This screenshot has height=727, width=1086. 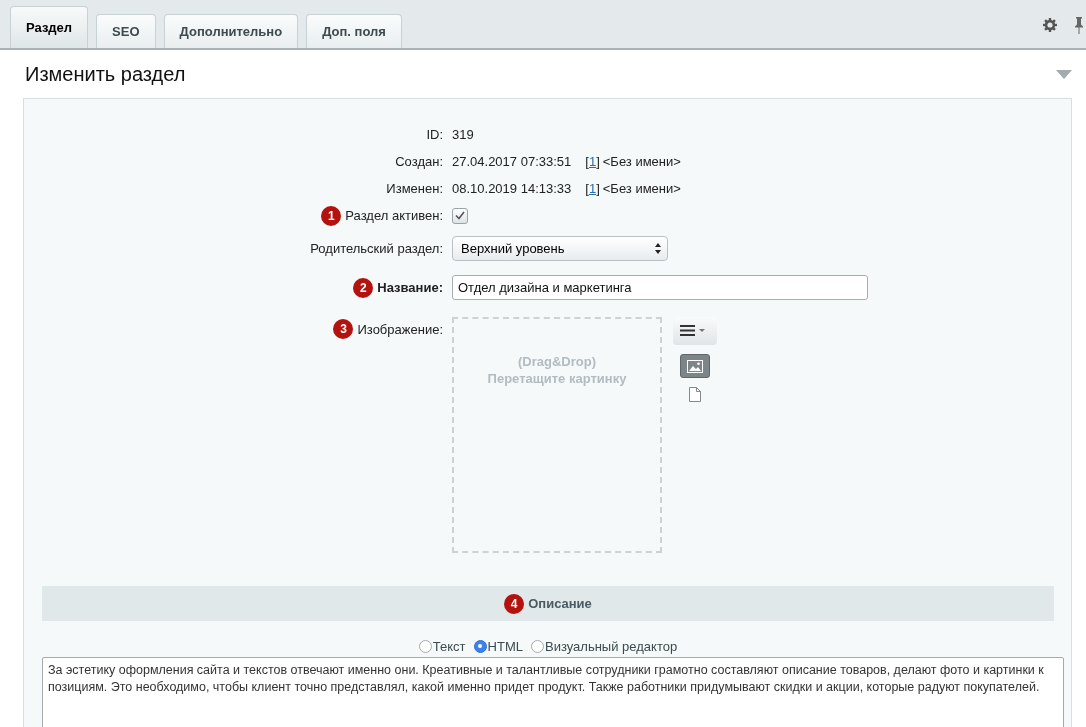 What do you see at coordinates (400, 329) in the screenshot?
I see `field-label: Изображение:` at bounding box center [400, 329].